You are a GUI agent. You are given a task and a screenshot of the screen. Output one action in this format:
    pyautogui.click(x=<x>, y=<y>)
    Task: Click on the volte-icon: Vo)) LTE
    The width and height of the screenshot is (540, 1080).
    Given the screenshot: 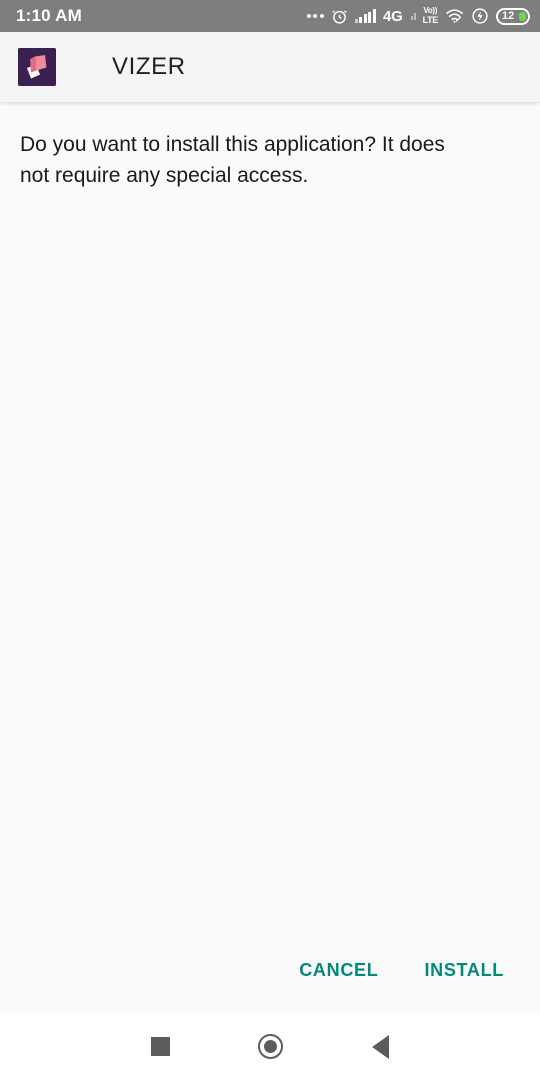 What is the action you would take?
    pyautogui.click(x=430, y=16)
    